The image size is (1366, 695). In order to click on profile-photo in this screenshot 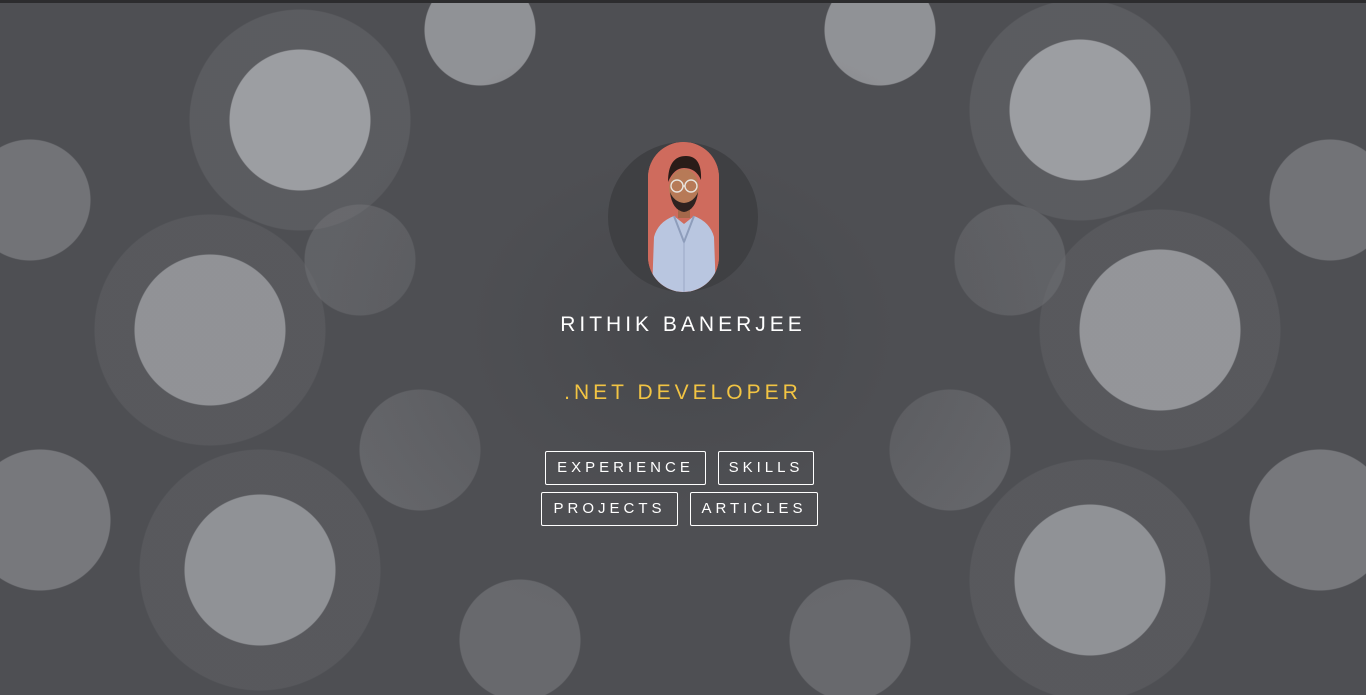, I will do `click(683, 217)`.